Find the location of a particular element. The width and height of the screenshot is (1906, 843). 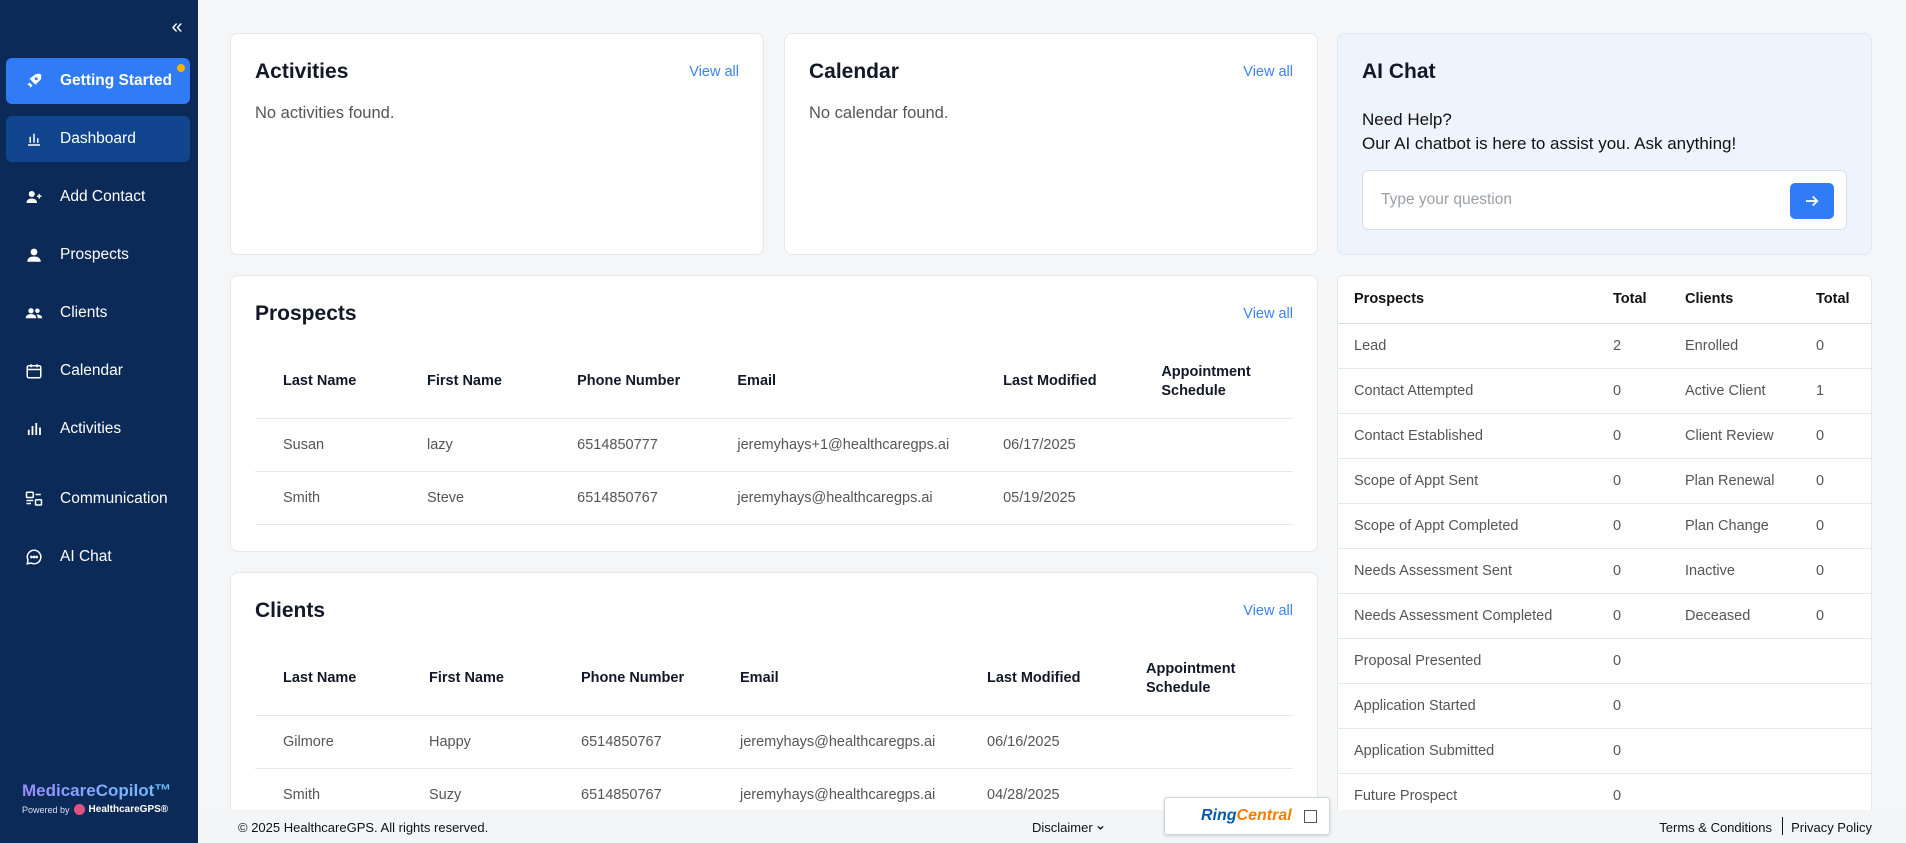

sidebar-item-activities: Activities is located at coordinates (98, 429).